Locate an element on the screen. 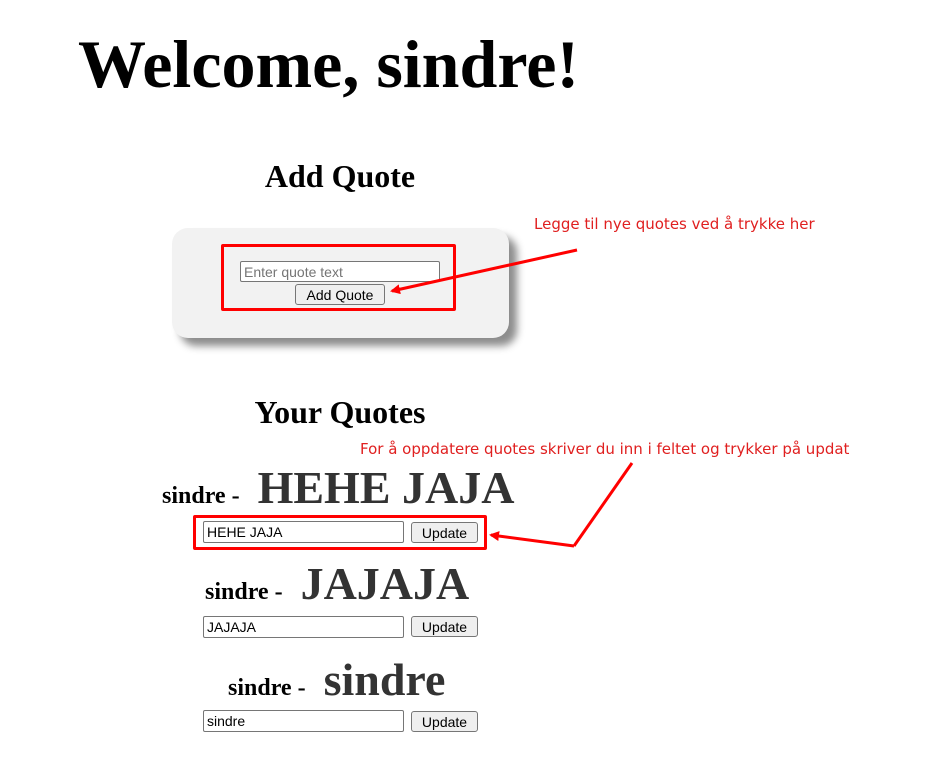 Image resolution: width=926 pixels, height=776 pixels. quote-text: JAJAJA is located at coordinates (385, 583).